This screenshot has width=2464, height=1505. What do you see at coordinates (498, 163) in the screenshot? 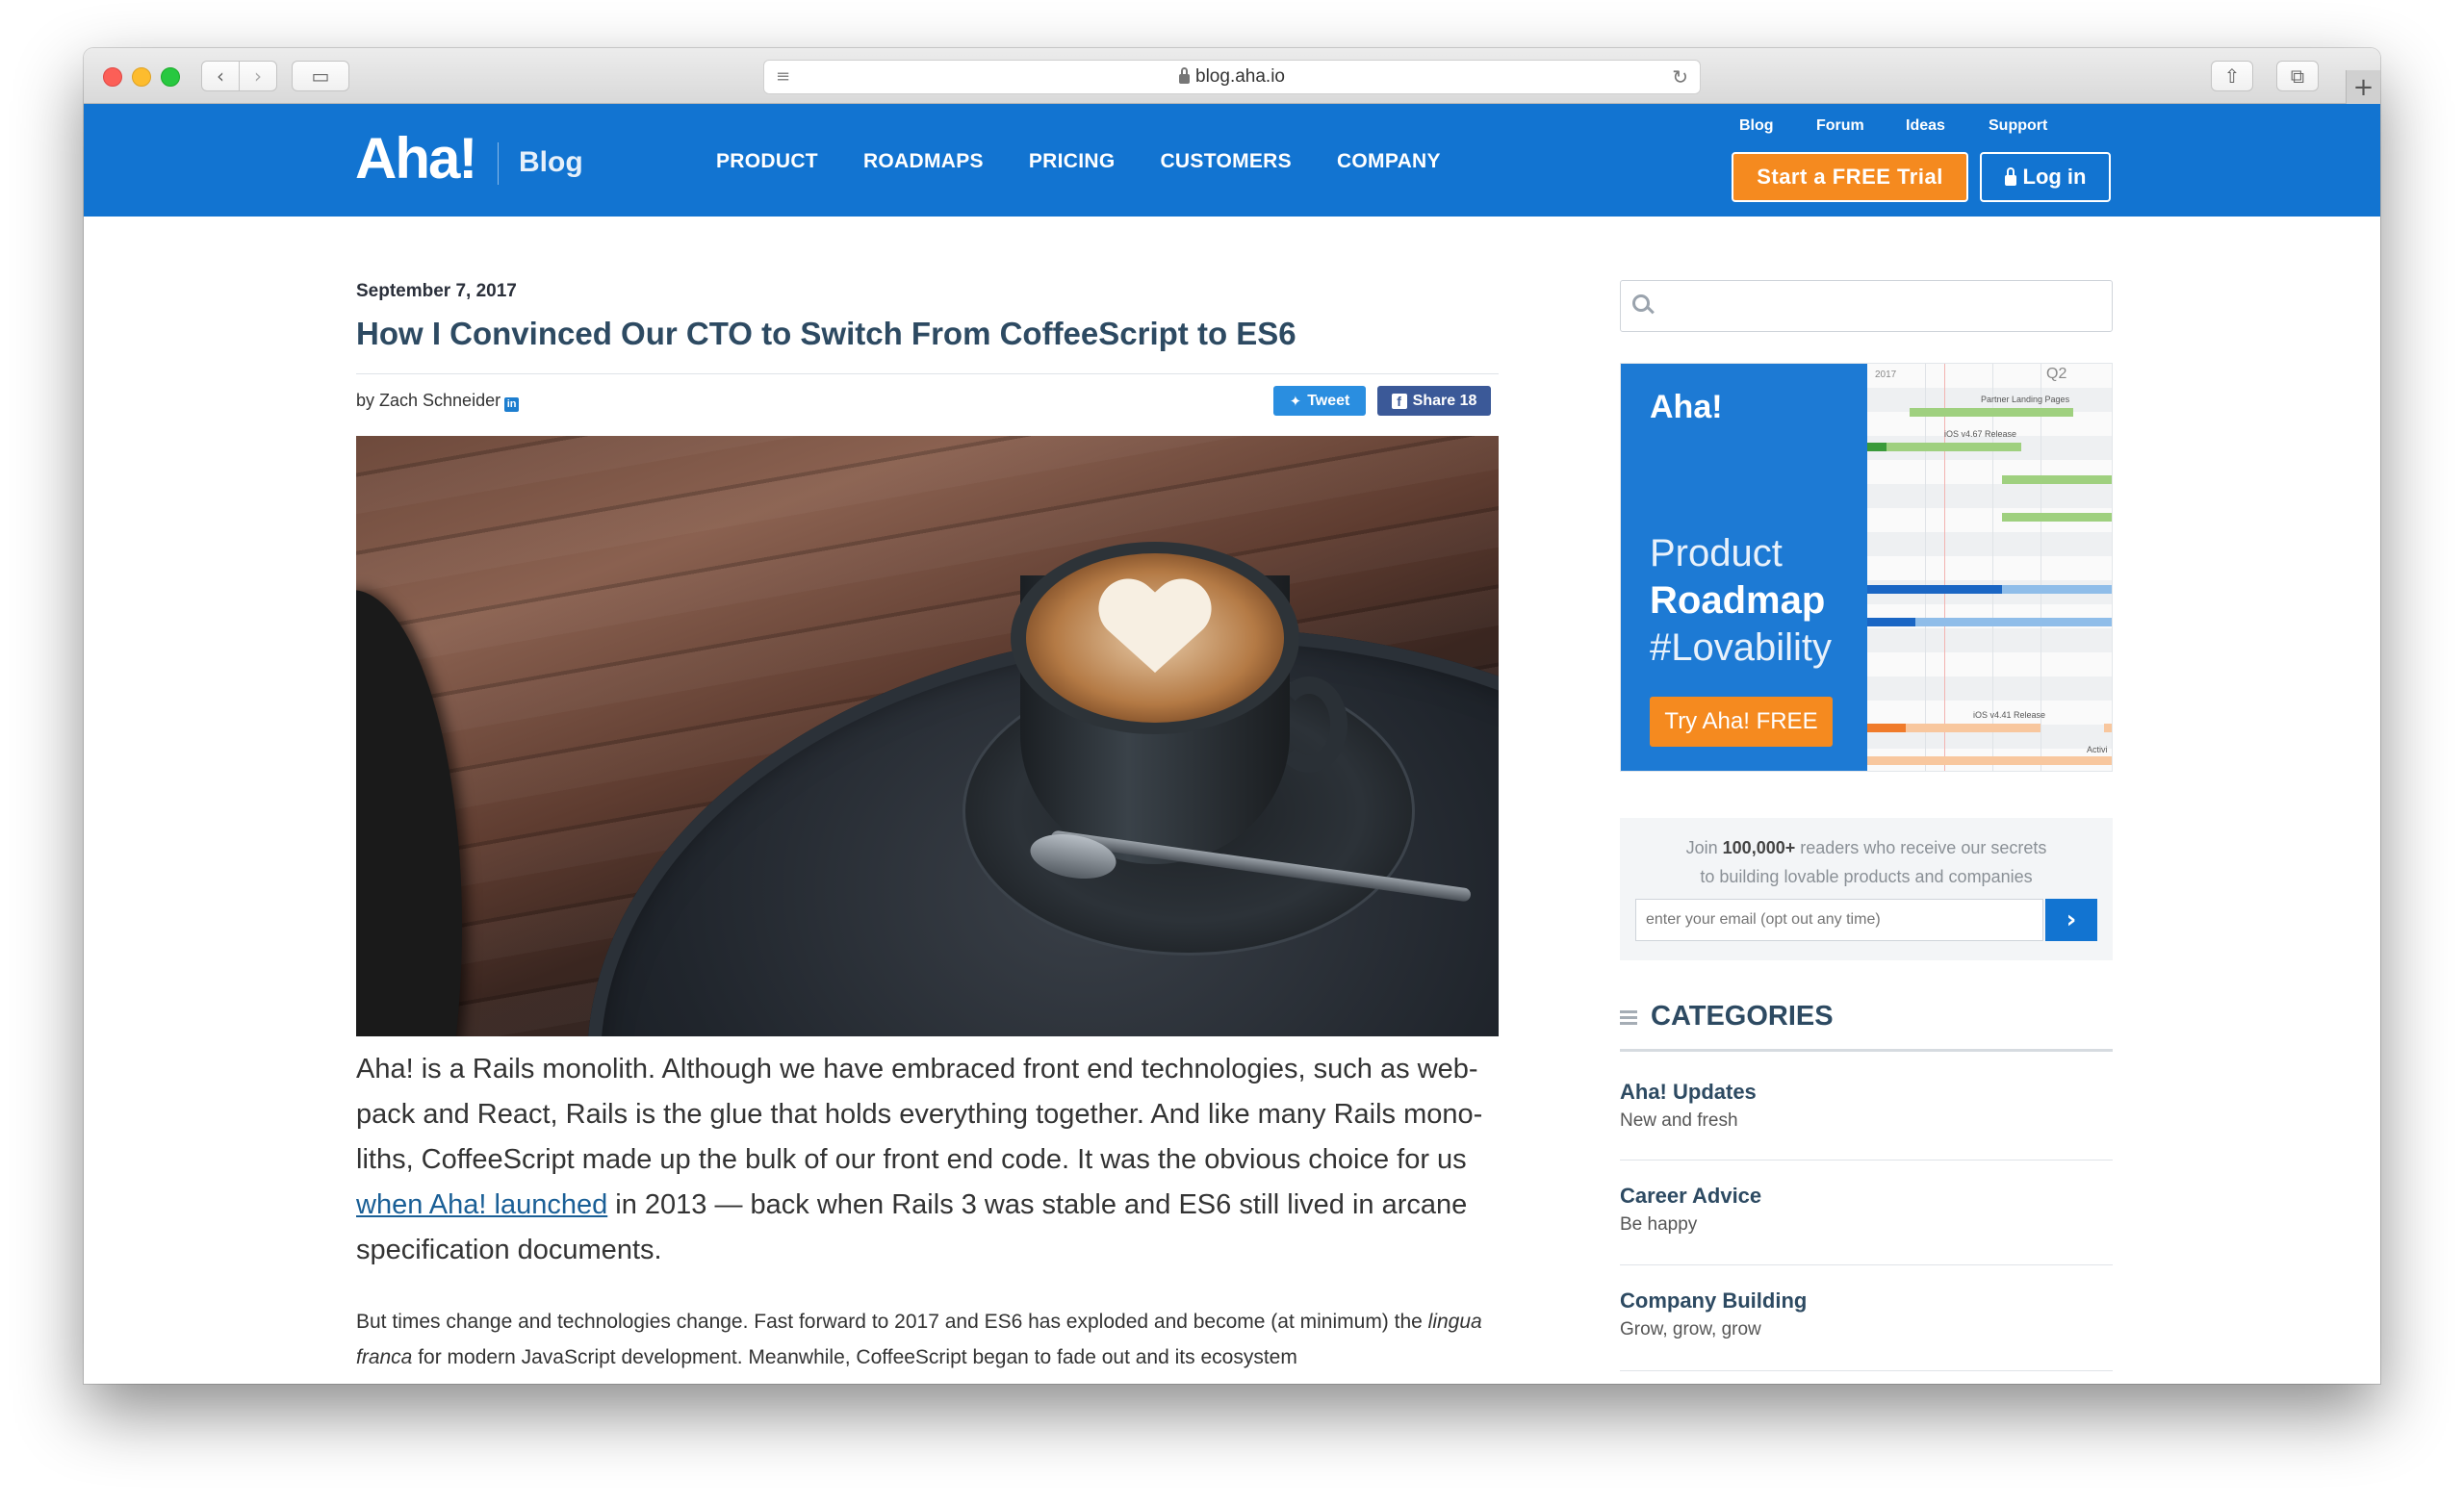
I see `logo-divider` at bounding box center [498, 163].